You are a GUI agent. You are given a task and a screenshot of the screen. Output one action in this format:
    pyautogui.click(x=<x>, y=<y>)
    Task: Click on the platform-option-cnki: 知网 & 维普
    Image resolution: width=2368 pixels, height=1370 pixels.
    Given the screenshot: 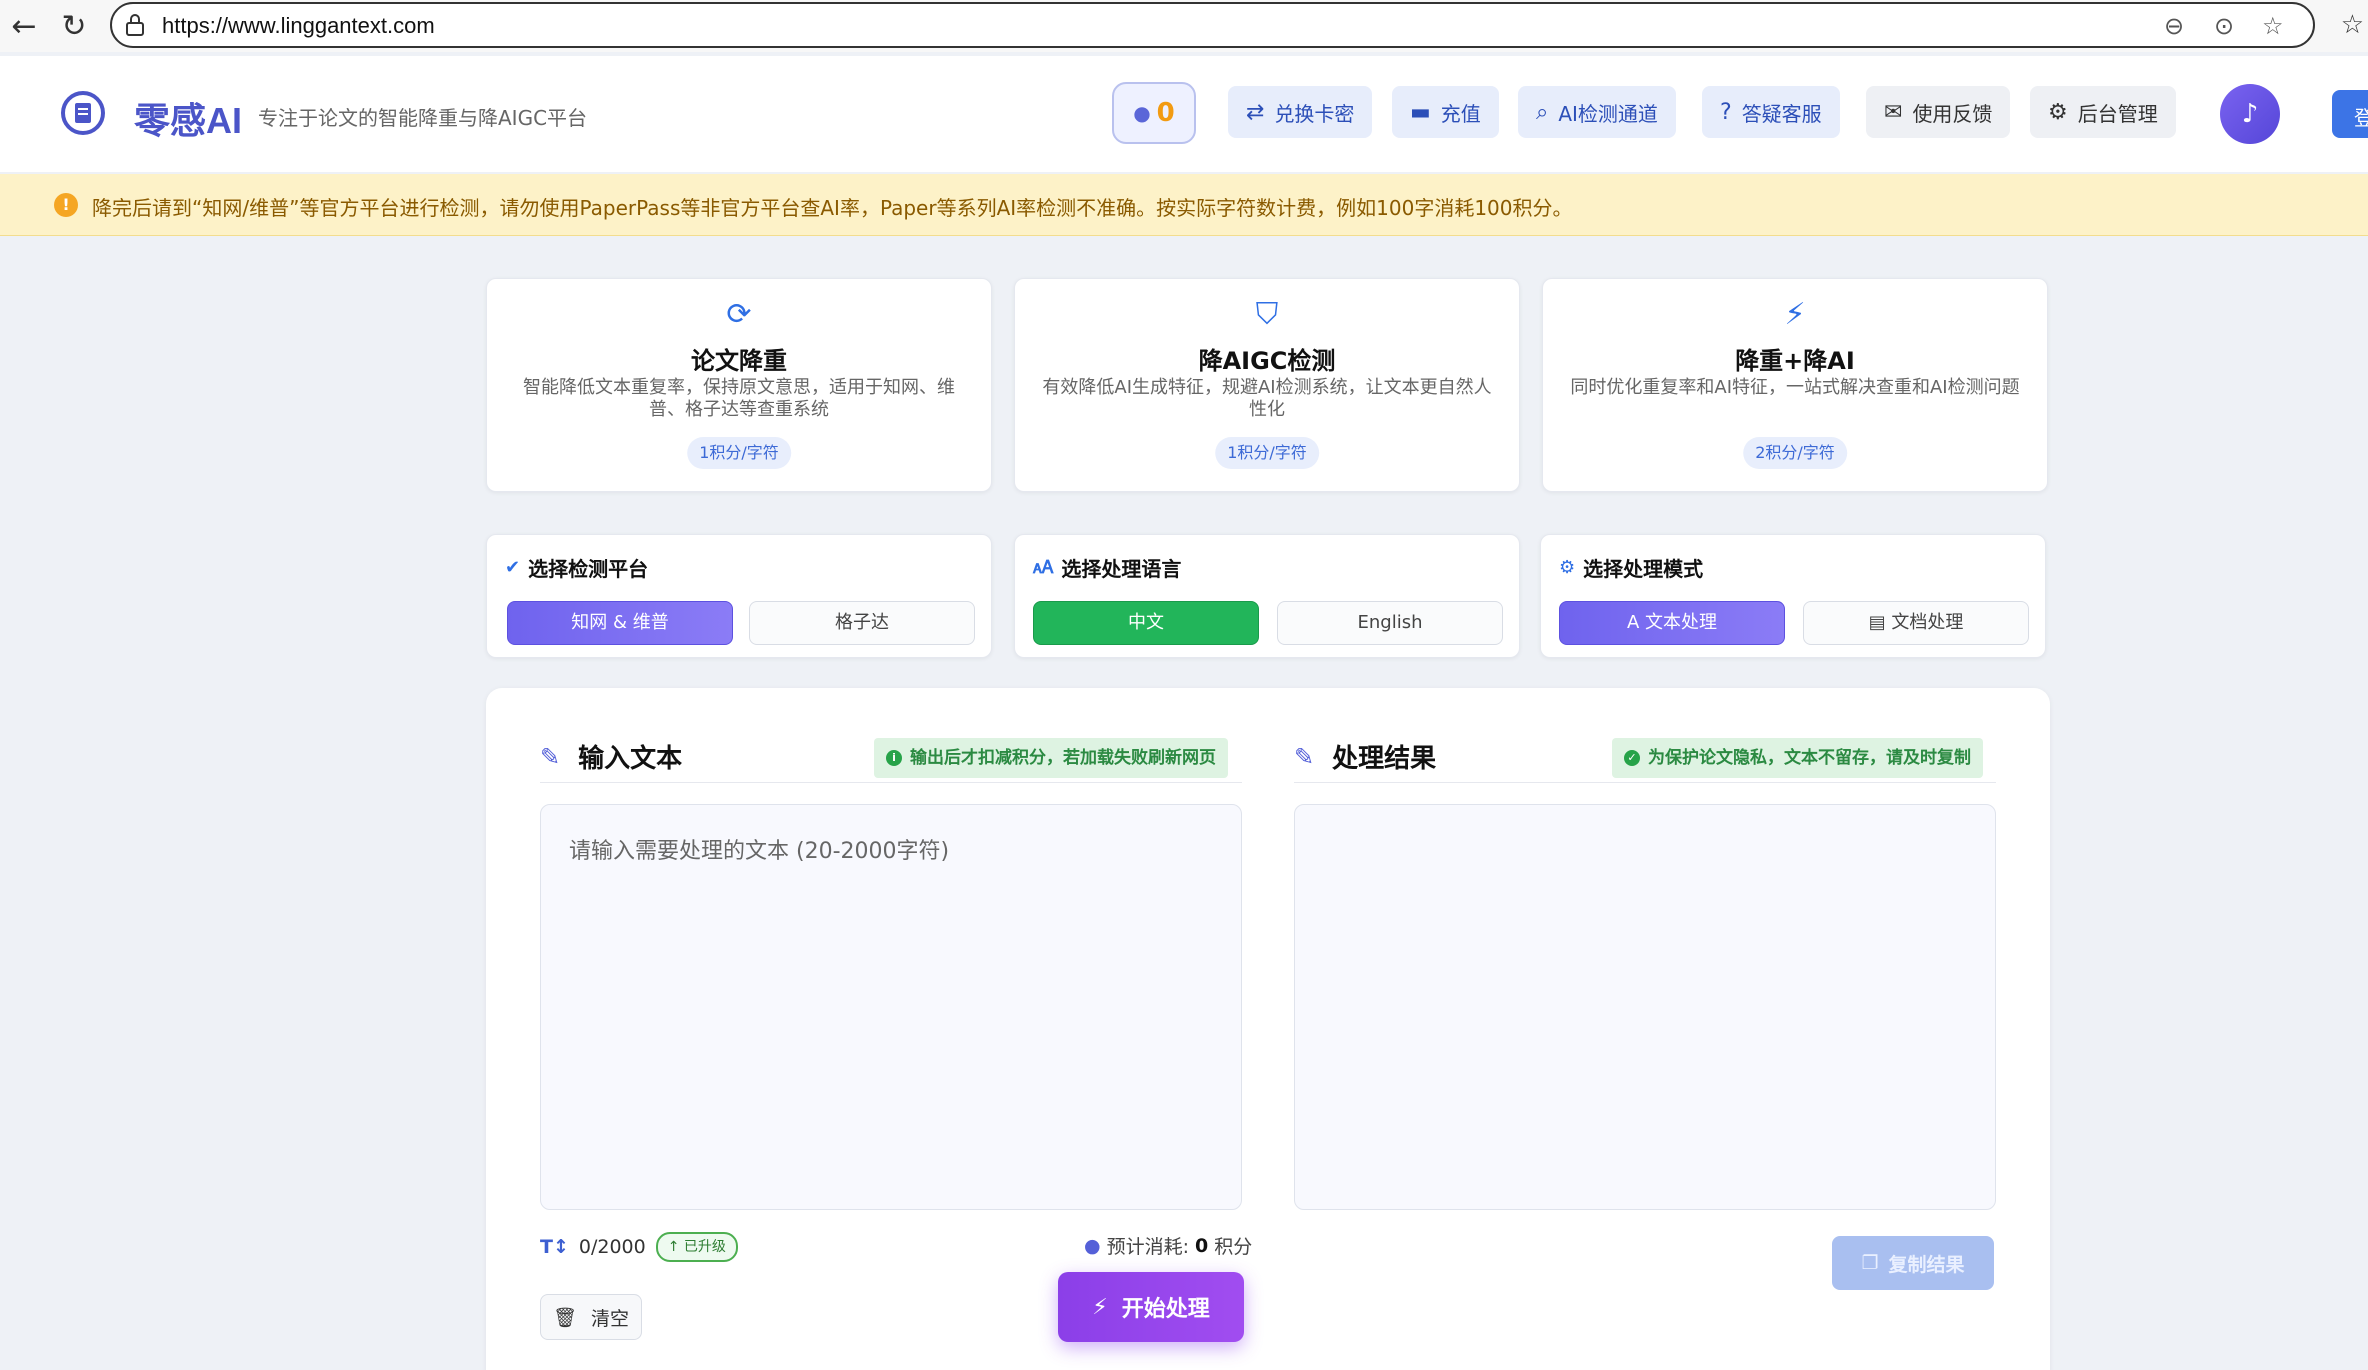 What is the action you would take?
    pyautogui.click(x=620, y=623)
    